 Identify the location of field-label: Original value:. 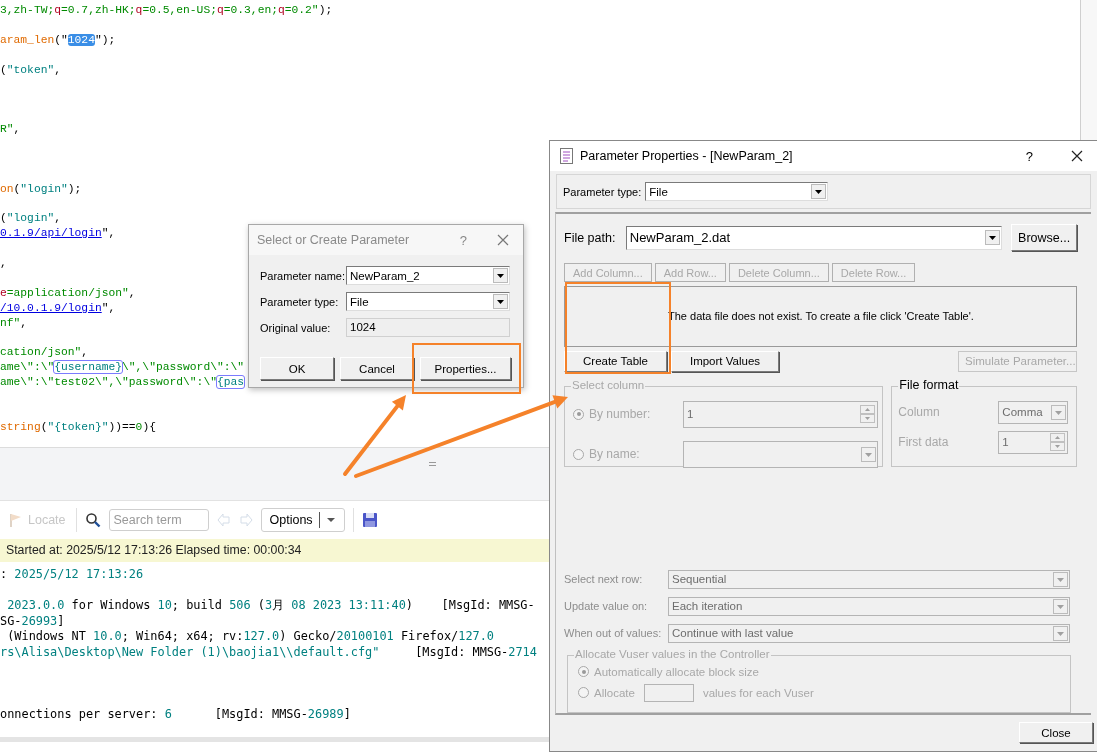
(296, 327).